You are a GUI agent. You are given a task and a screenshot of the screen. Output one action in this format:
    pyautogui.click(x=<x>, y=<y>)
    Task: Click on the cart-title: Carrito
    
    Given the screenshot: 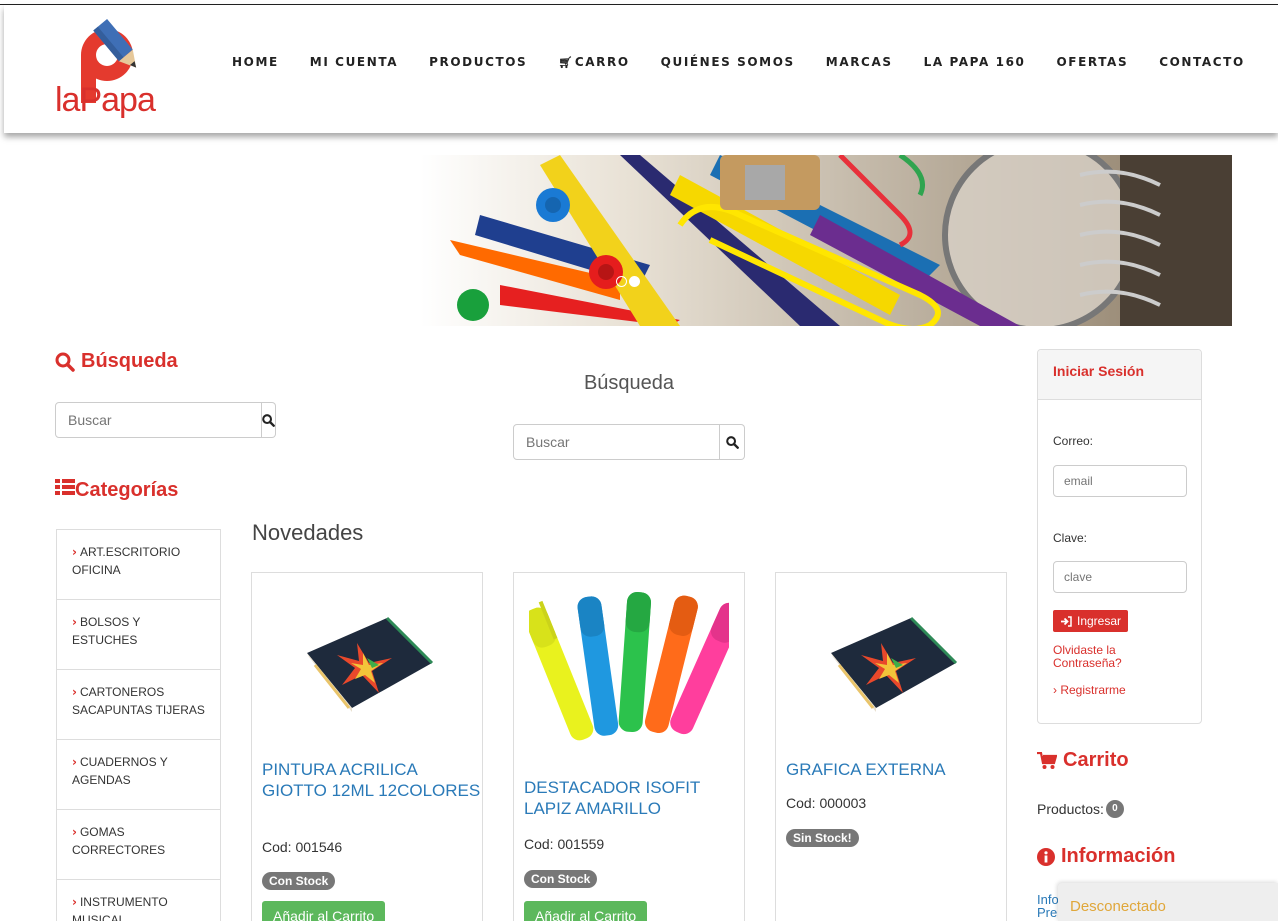 What is the action you would take?
    pyautogui.click(x=1096, y=760)
    